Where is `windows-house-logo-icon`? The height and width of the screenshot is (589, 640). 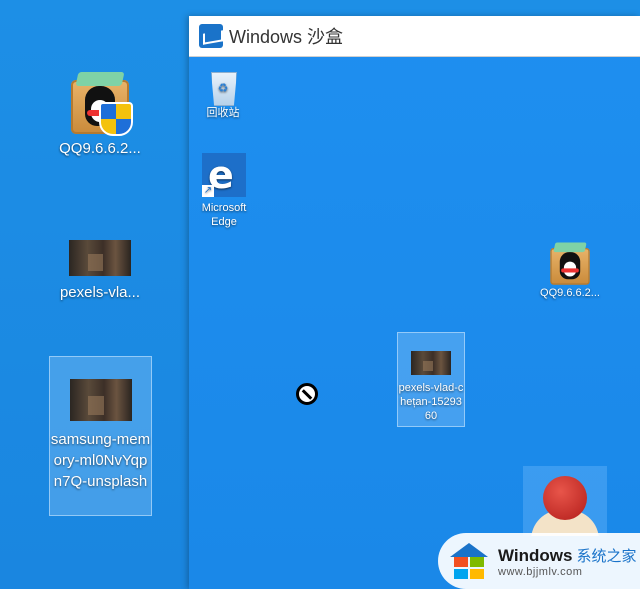 windows-house-logo-icon is located at coordinates (469, 561).